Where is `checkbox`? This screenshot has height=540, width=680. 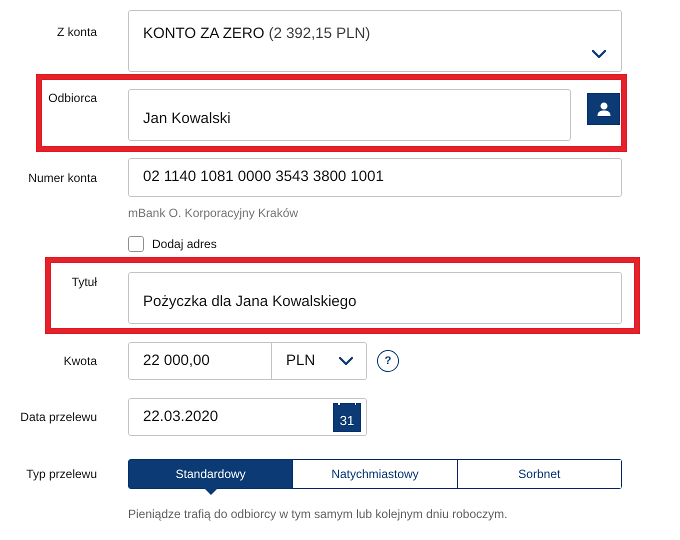
checkbox is located at coordinates (136, 244).